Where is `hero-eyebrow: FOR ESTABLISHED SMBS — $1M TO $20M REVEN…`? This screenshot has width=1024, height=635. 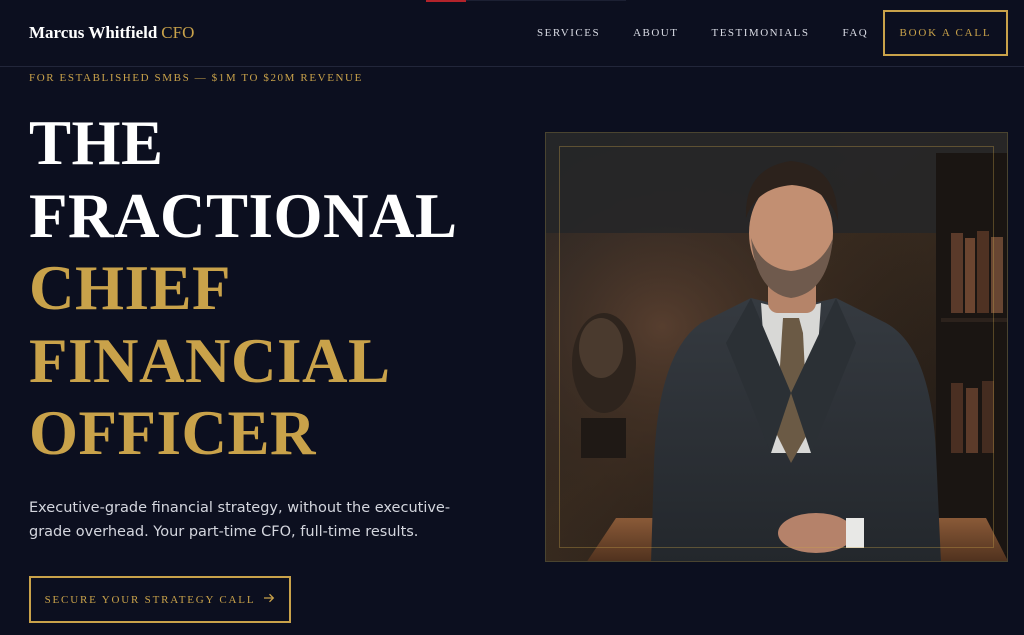 hero-eyebrow: FOR ESTABLISHED SMBS — $1M TO $20M REVEN… is located at coordinates (196, 78).